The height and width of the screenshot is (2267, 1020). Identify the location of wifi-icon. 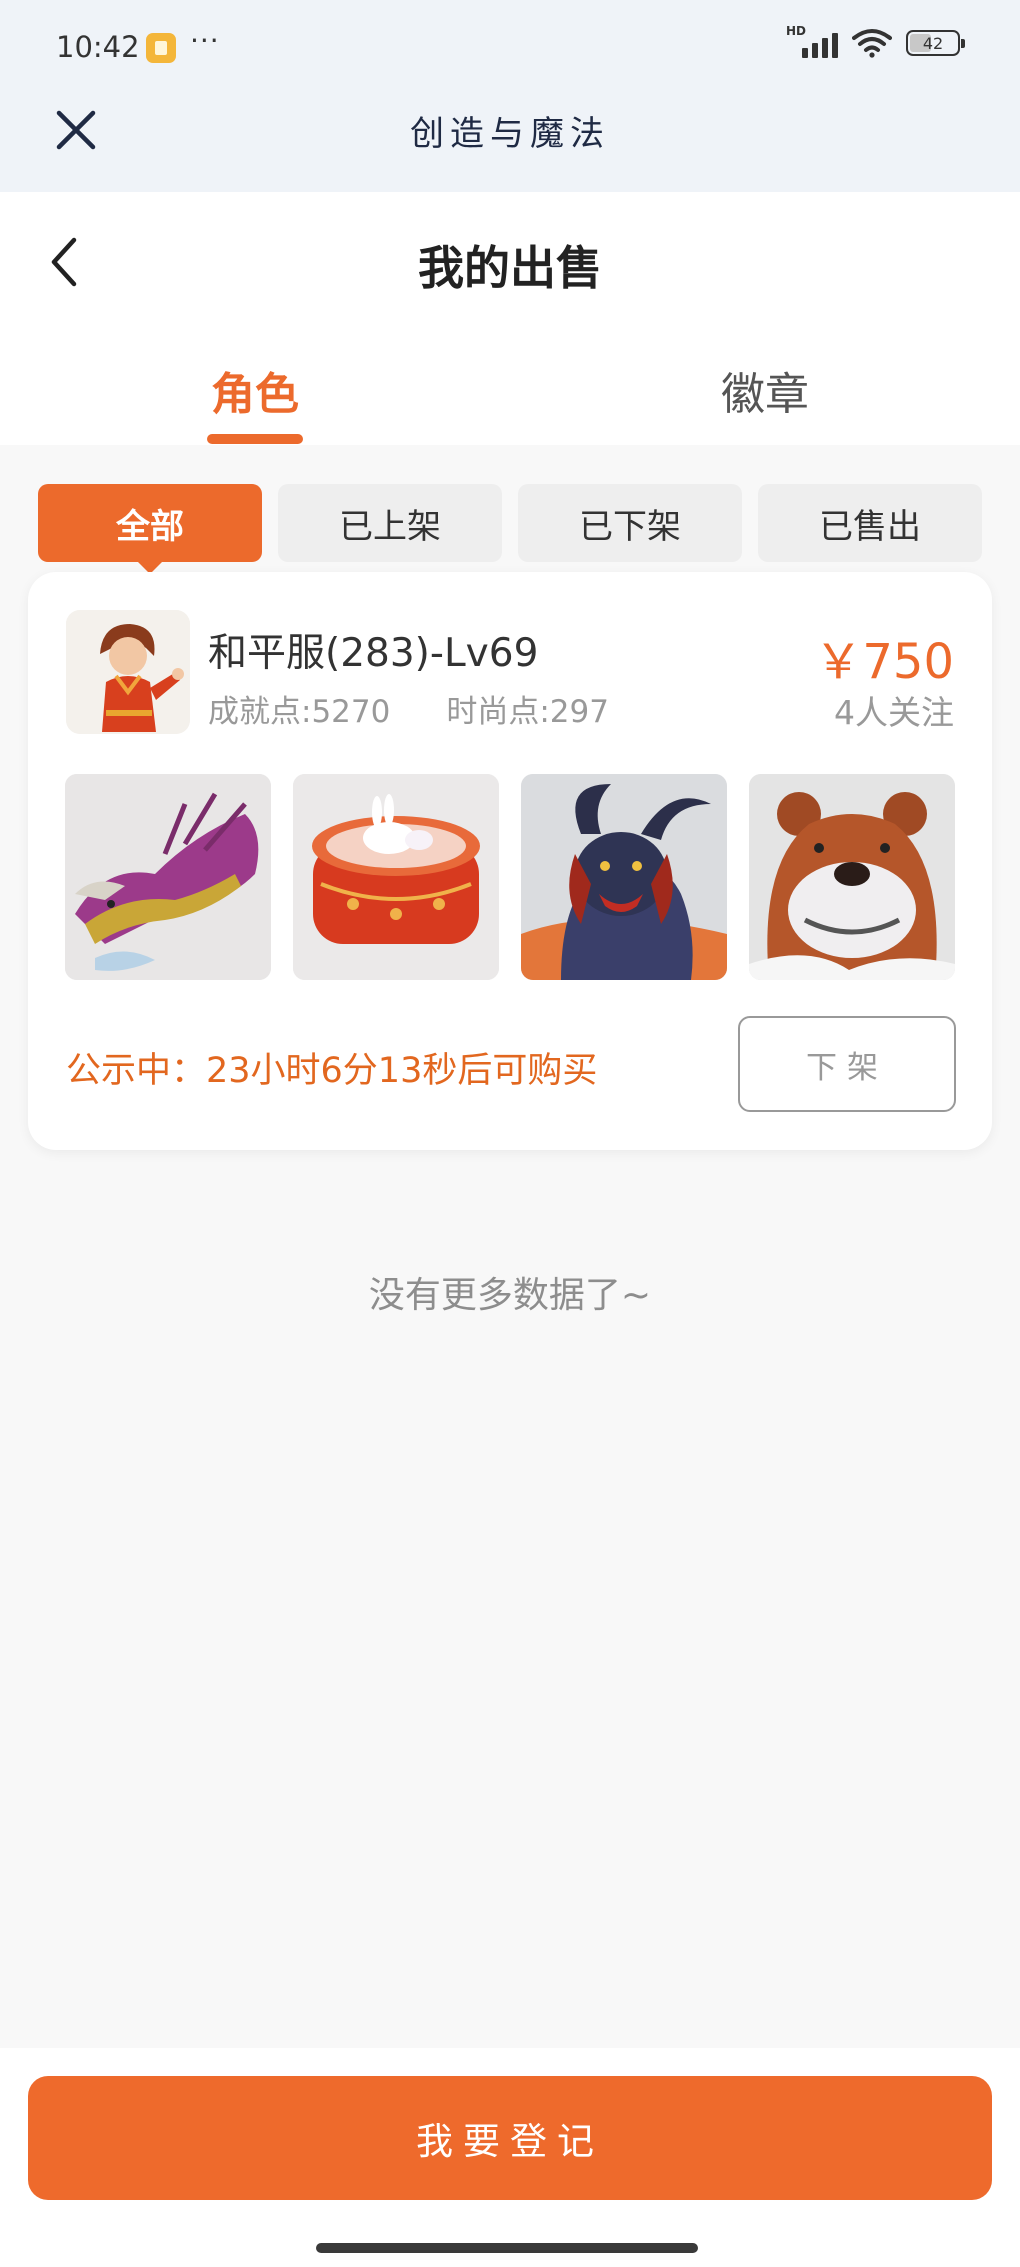
(872, 43).